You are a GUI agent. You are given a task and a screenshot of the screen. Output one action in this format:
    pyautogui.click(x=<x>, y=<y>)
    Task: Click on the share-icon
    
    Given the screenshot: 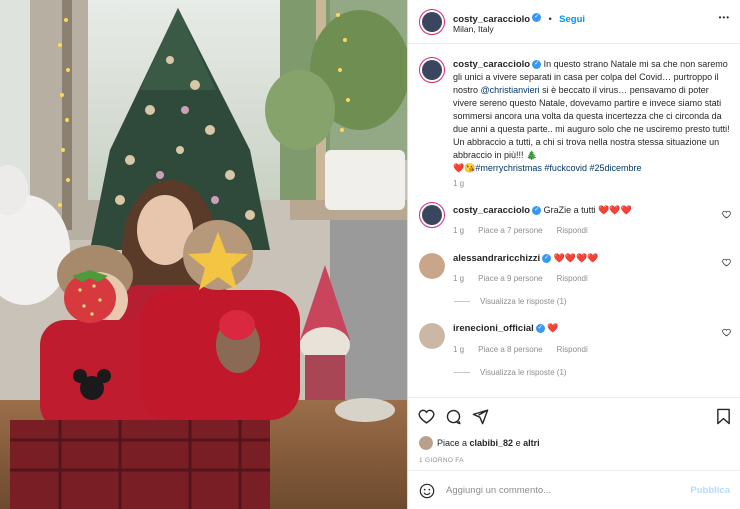 What is the action you would take?
    pyautogui.click(x=480, y=416)
    